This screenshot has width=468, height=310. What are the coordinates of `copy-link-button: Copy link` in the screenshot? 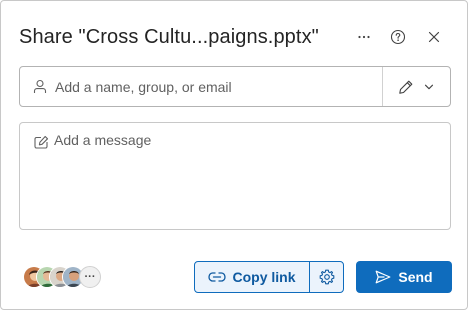 It's located at (252, 277).